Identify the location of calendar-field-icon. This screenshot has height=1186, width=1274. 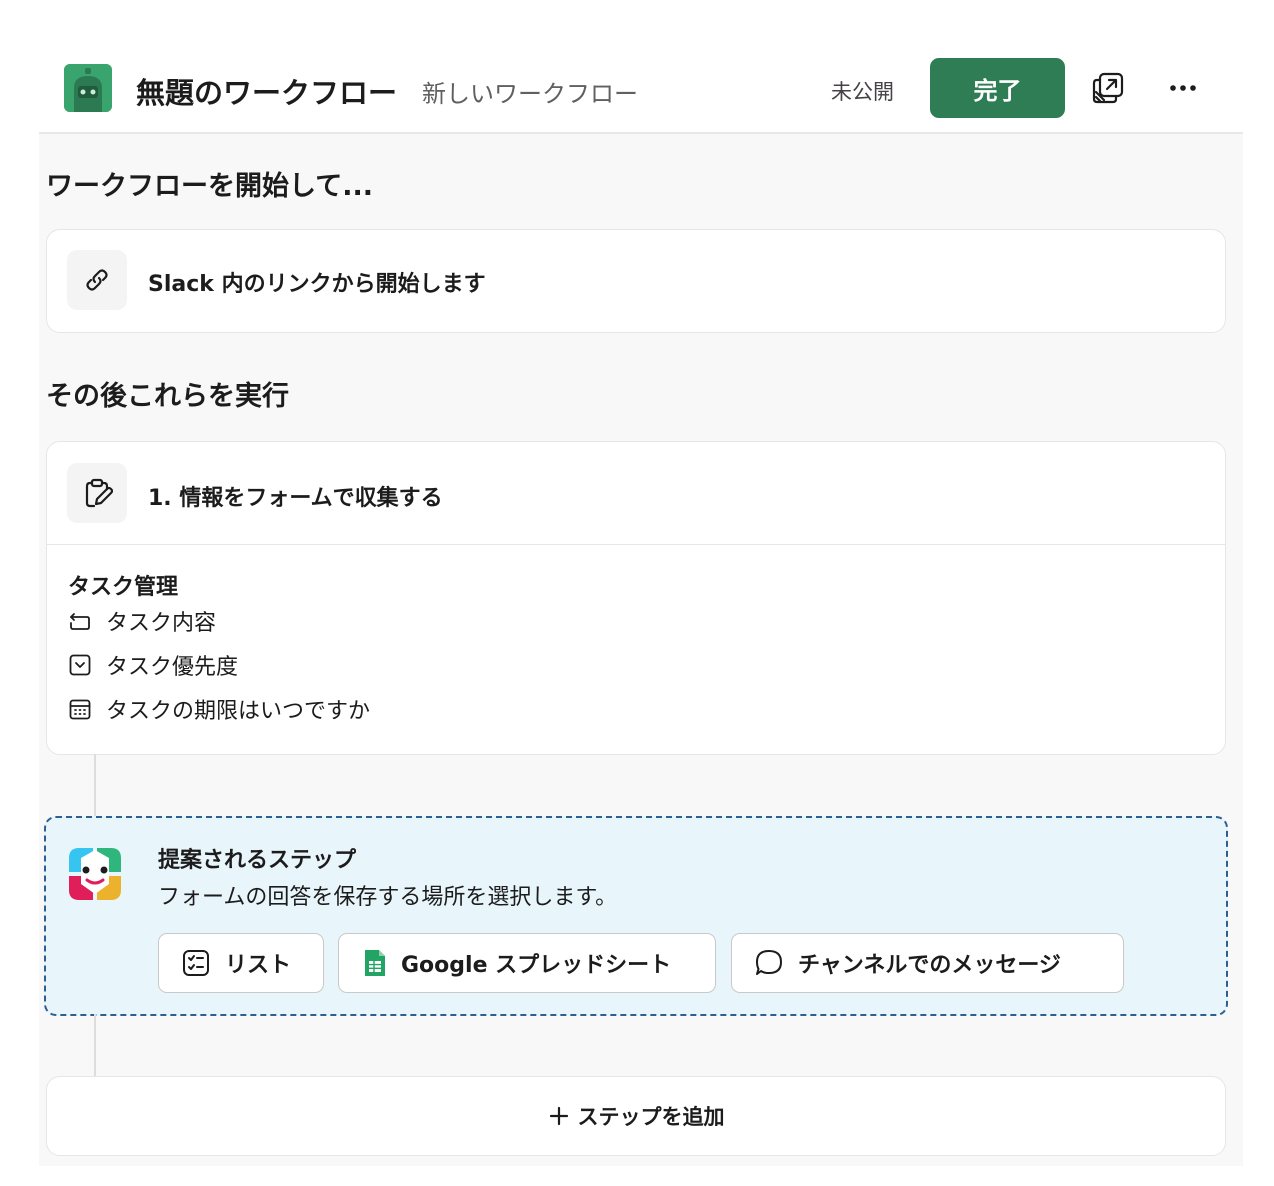
(80, 709).